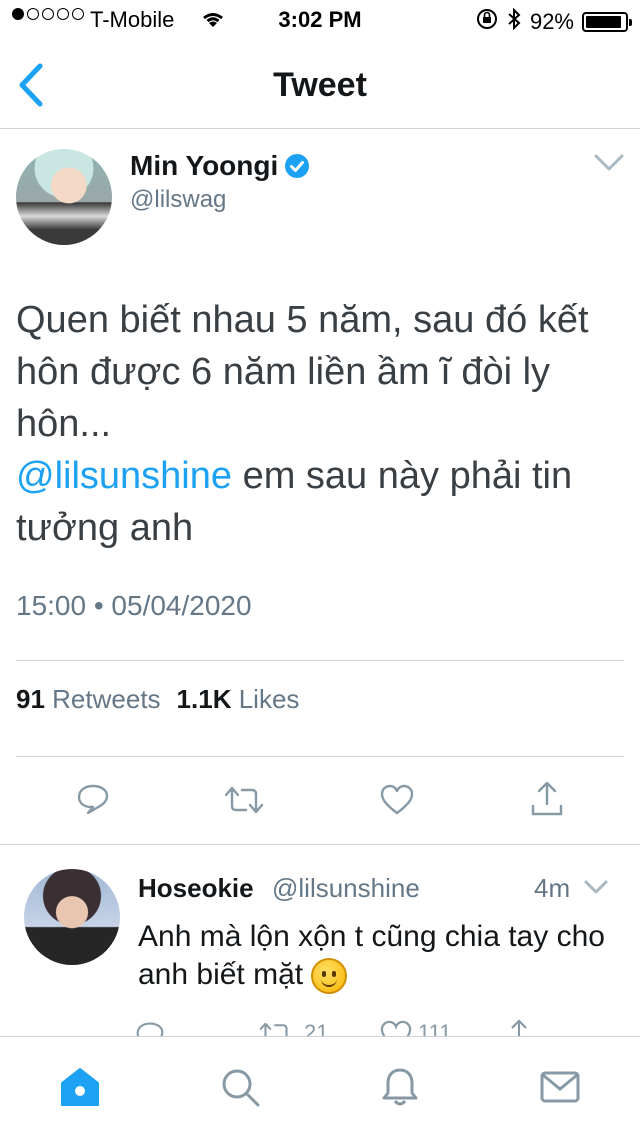  I want to click on likes-label: Likes, so click(269, 699).